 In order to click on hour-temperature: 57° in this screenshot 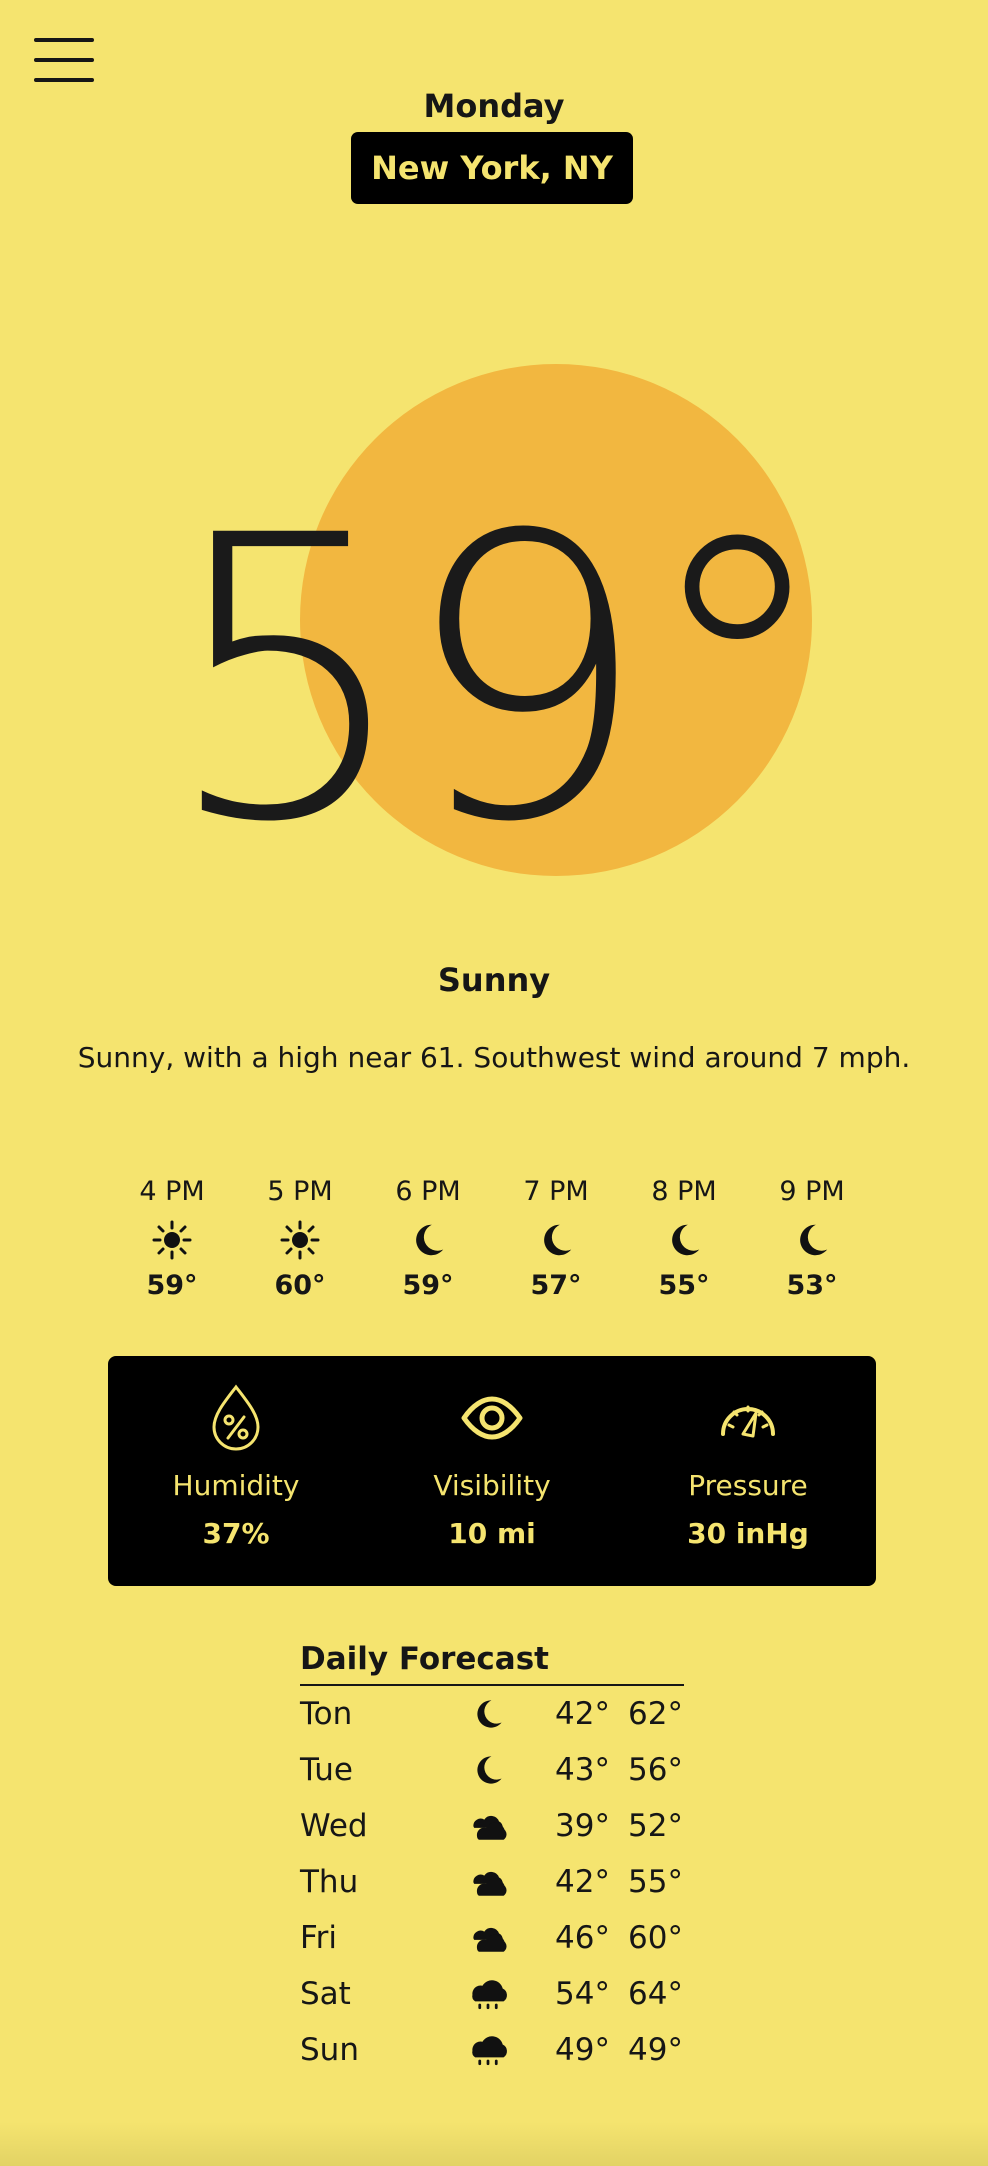, I will do `click(556, 1285)`.